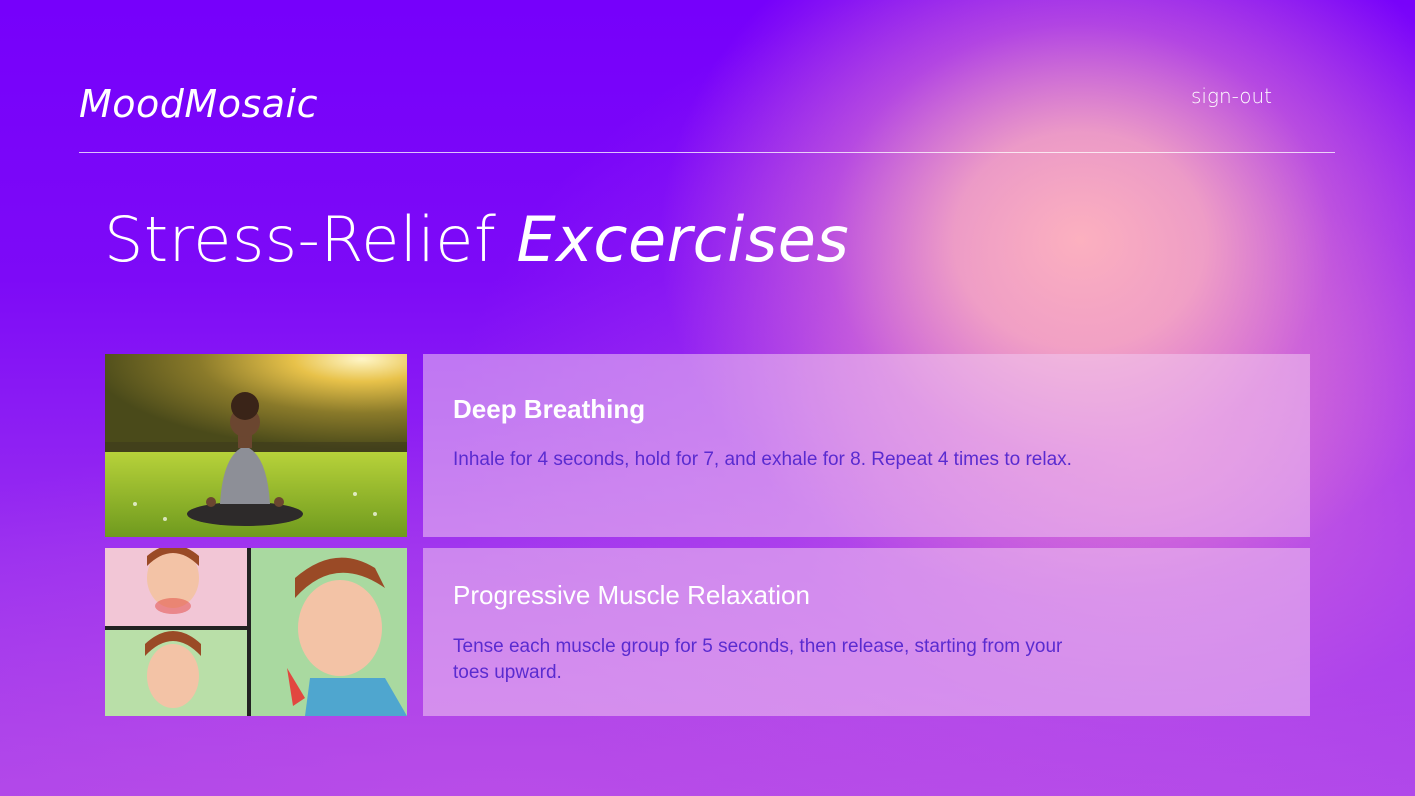 This screenshot has height=796, width=1415. Describe the element at coordinates (683, 239) in the screenshot. I see `page-title-emphasis: Excercises` at that location.